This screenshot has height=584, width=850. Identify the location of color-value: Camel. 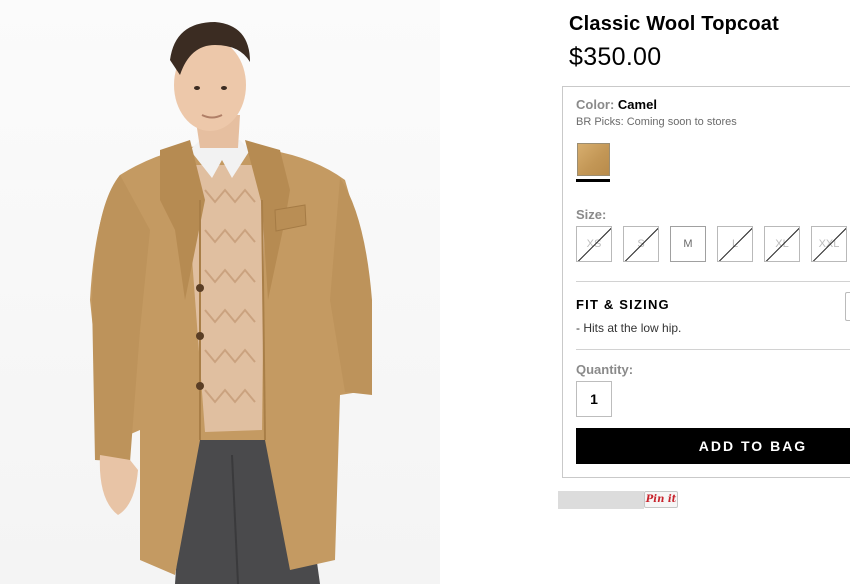
(637, 104).